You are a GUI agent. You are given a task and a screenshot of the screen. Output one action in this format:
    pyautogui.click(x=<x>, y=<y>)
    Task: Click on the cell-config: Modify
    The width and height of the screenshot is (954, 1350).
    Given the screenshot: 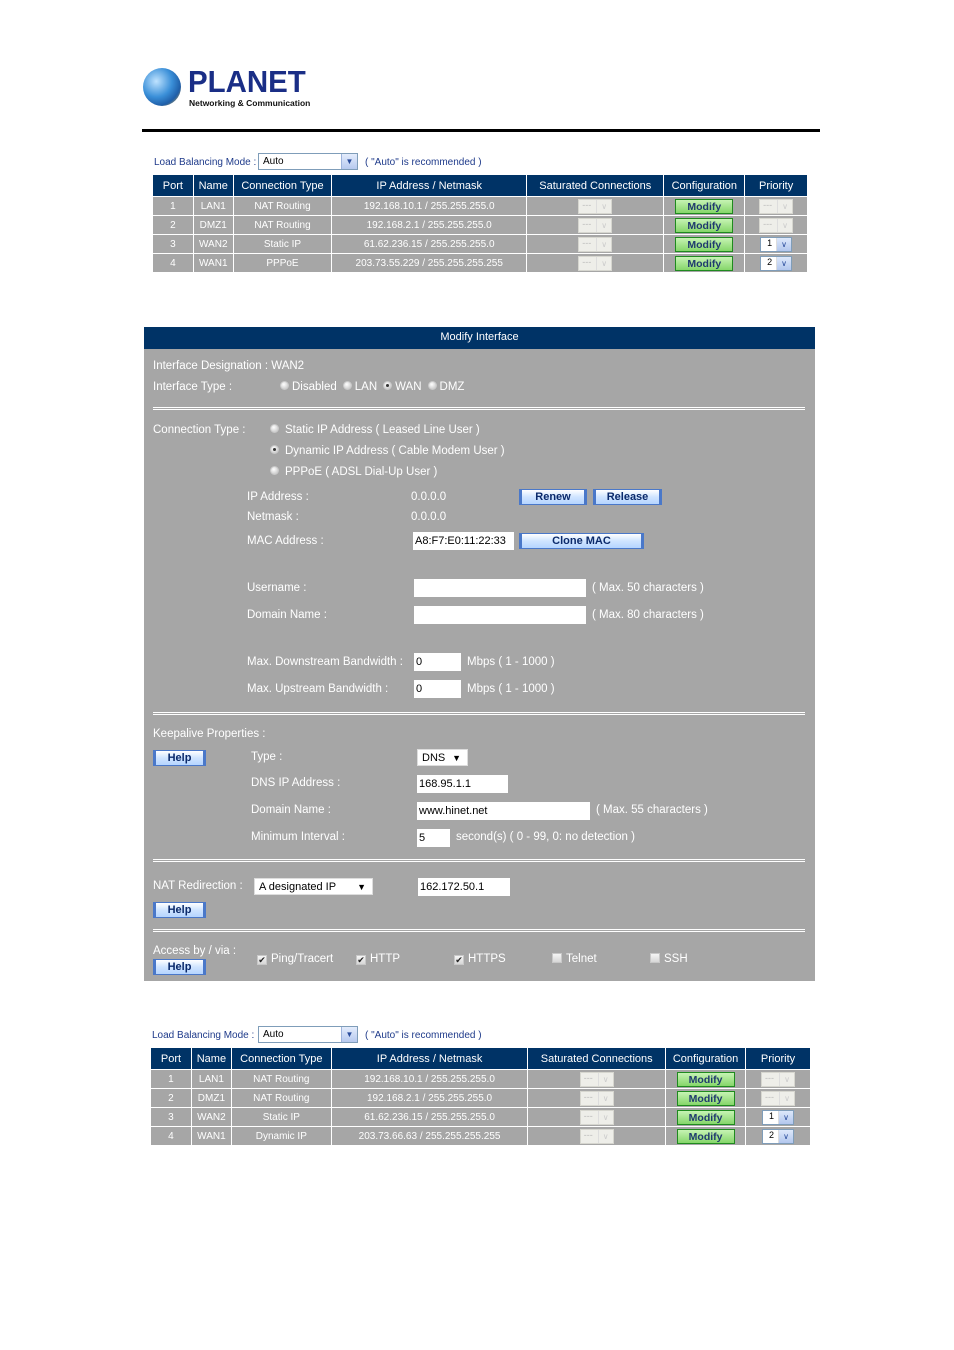 What is the action you would take?
    pyautogui.click(x=706, y=1136)
    